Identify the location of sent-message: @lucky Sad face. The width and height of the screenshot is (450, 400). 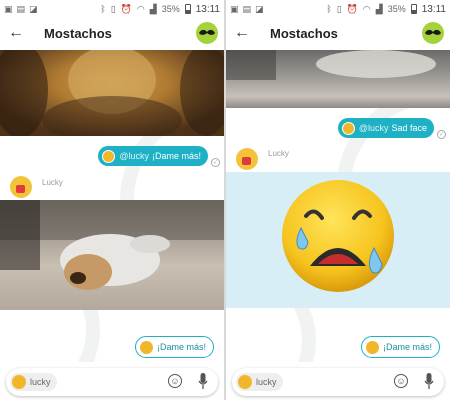
(385, 128).